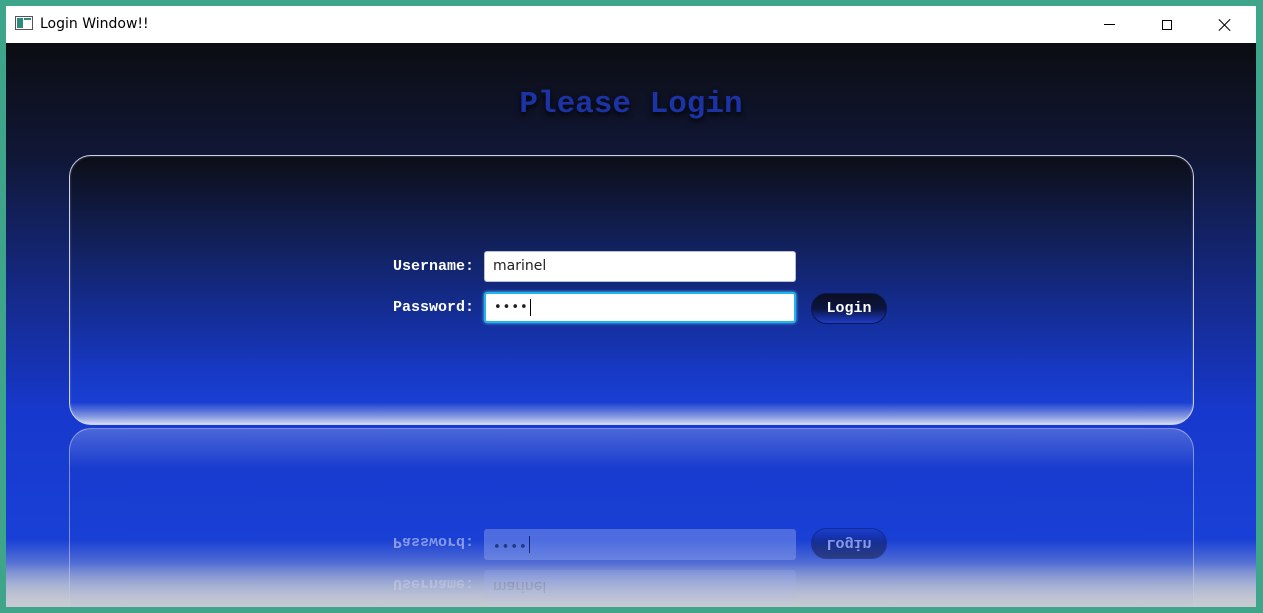 This screenshot has width=1263, height=613. I want to click on close-icon, so click(1225, 25).